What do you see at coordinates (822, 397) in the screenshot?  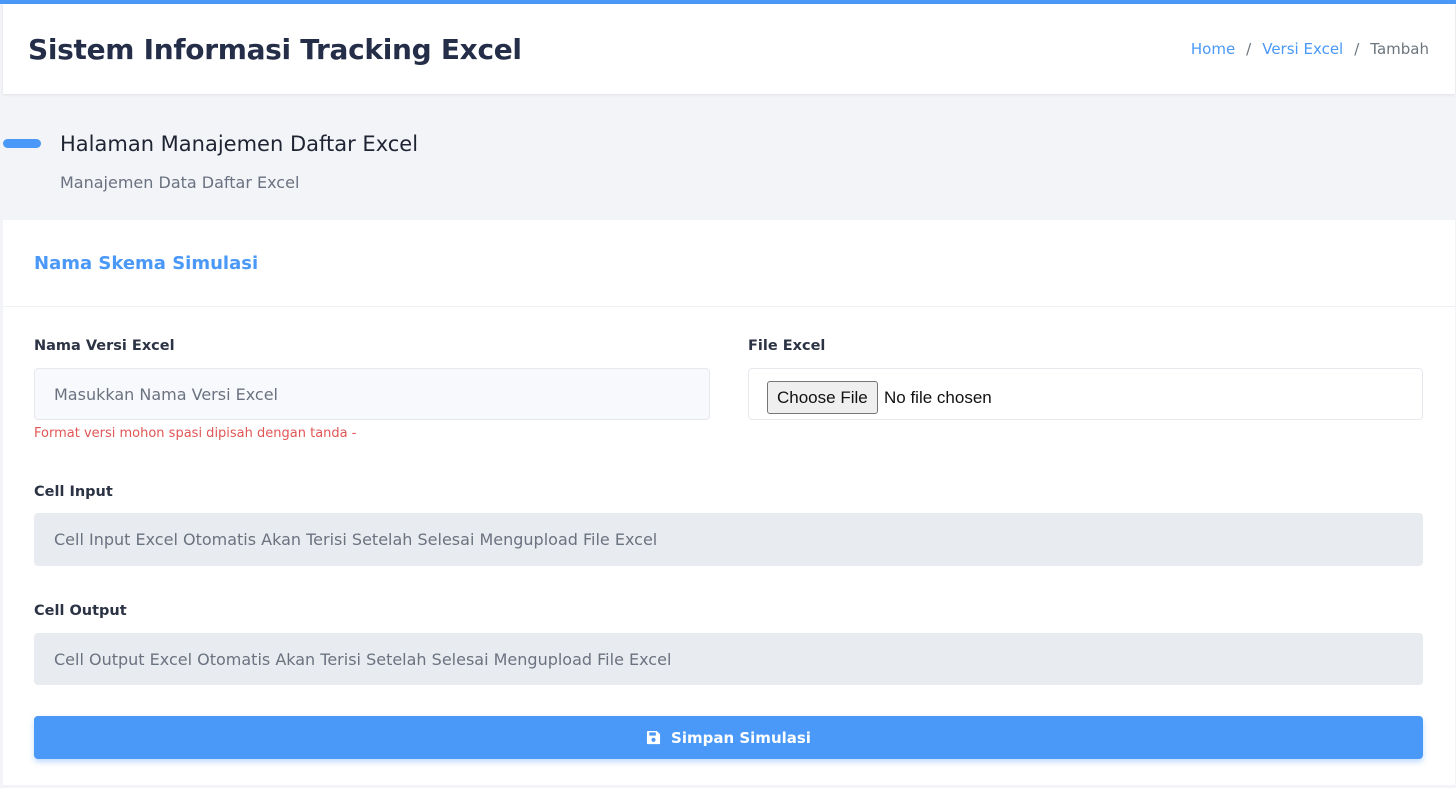 I see `choose-file-button: Choose File` at bounding box center [822, 397].